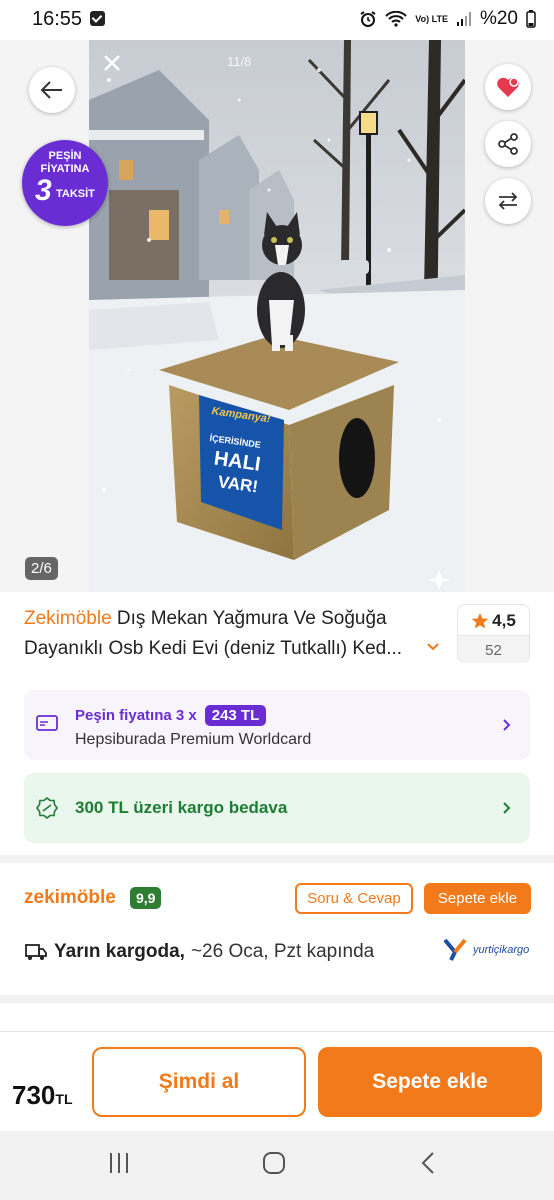 The height and width of the screenshot is (1200, 554). I want to click on delivery-bold: Yarın kargoda,, so click(119, 951).